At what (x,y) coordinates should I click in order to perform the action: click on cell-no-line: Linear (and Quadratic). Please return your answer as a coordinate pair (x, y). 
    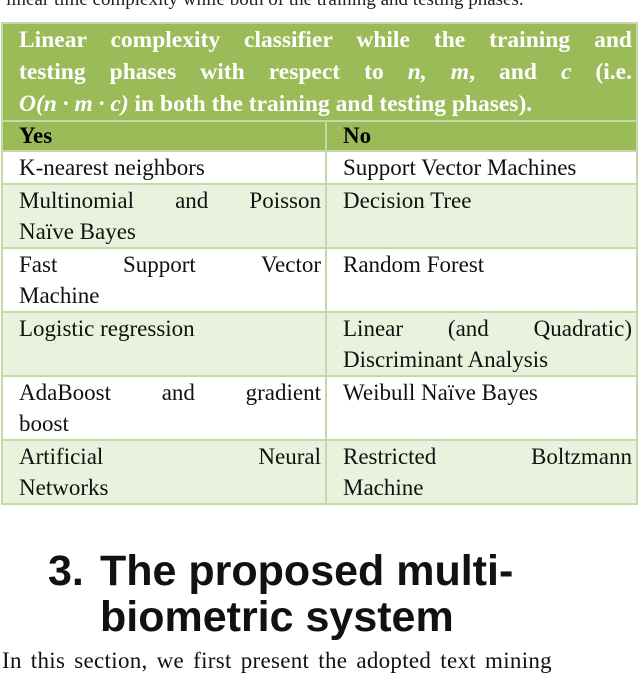
    Looking at the image, I should click on (487, 328).